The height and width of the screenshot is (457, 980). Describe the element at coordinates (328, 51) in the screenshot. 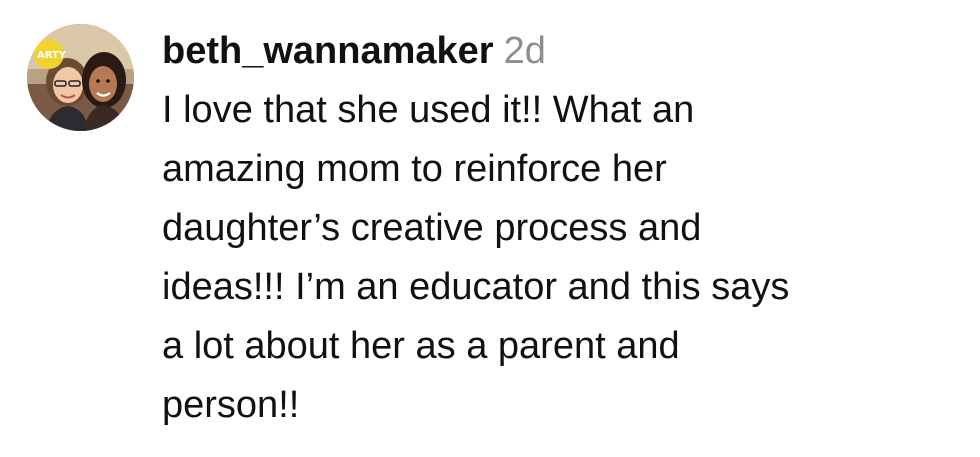

I see `username-link: beth_wannamaker` at that location.